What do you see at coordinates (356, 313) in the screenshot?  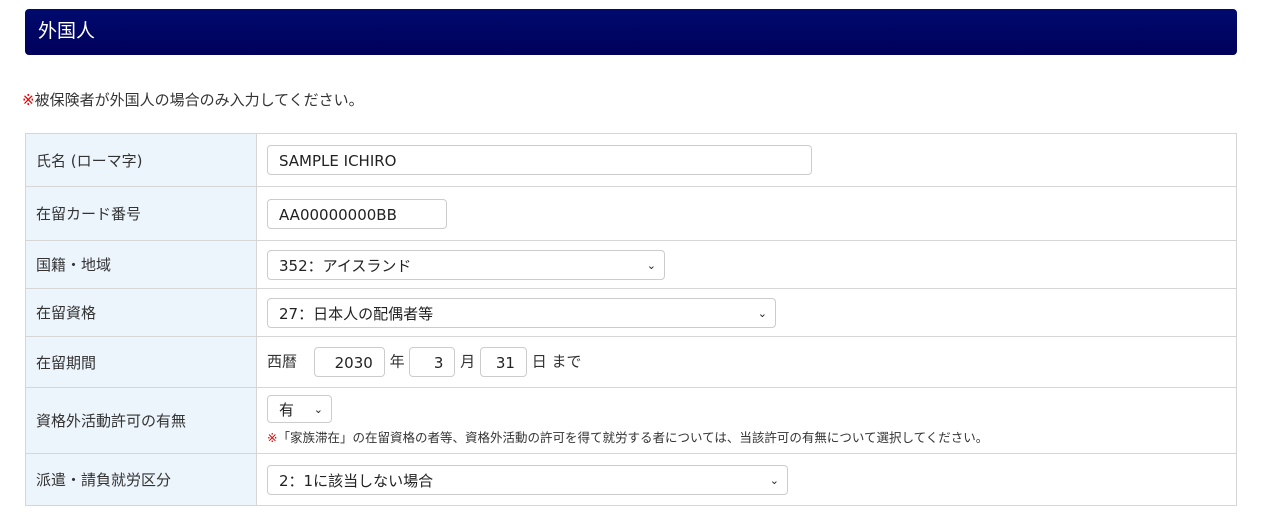 I see `status-value: 27：日本人の配偶者等` at bounding box center [356, 313].